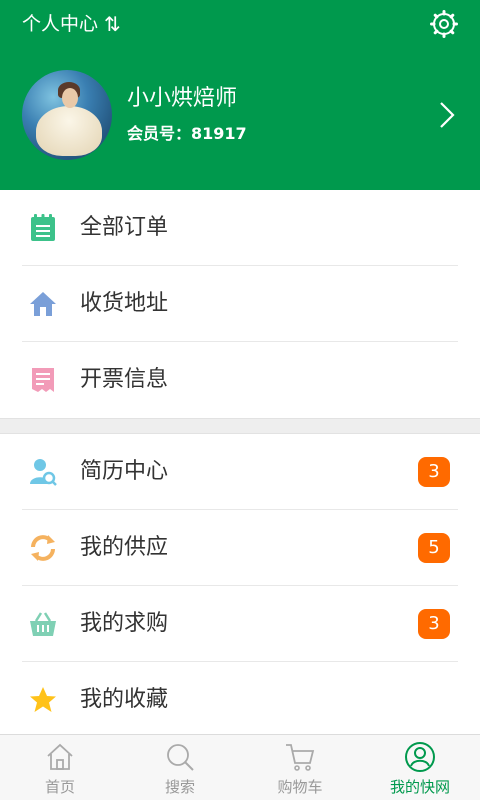  What do you see at coordinates (60, 756) in the screenshot?
I see `home-outline-icon` at bounding box center [60, 756].